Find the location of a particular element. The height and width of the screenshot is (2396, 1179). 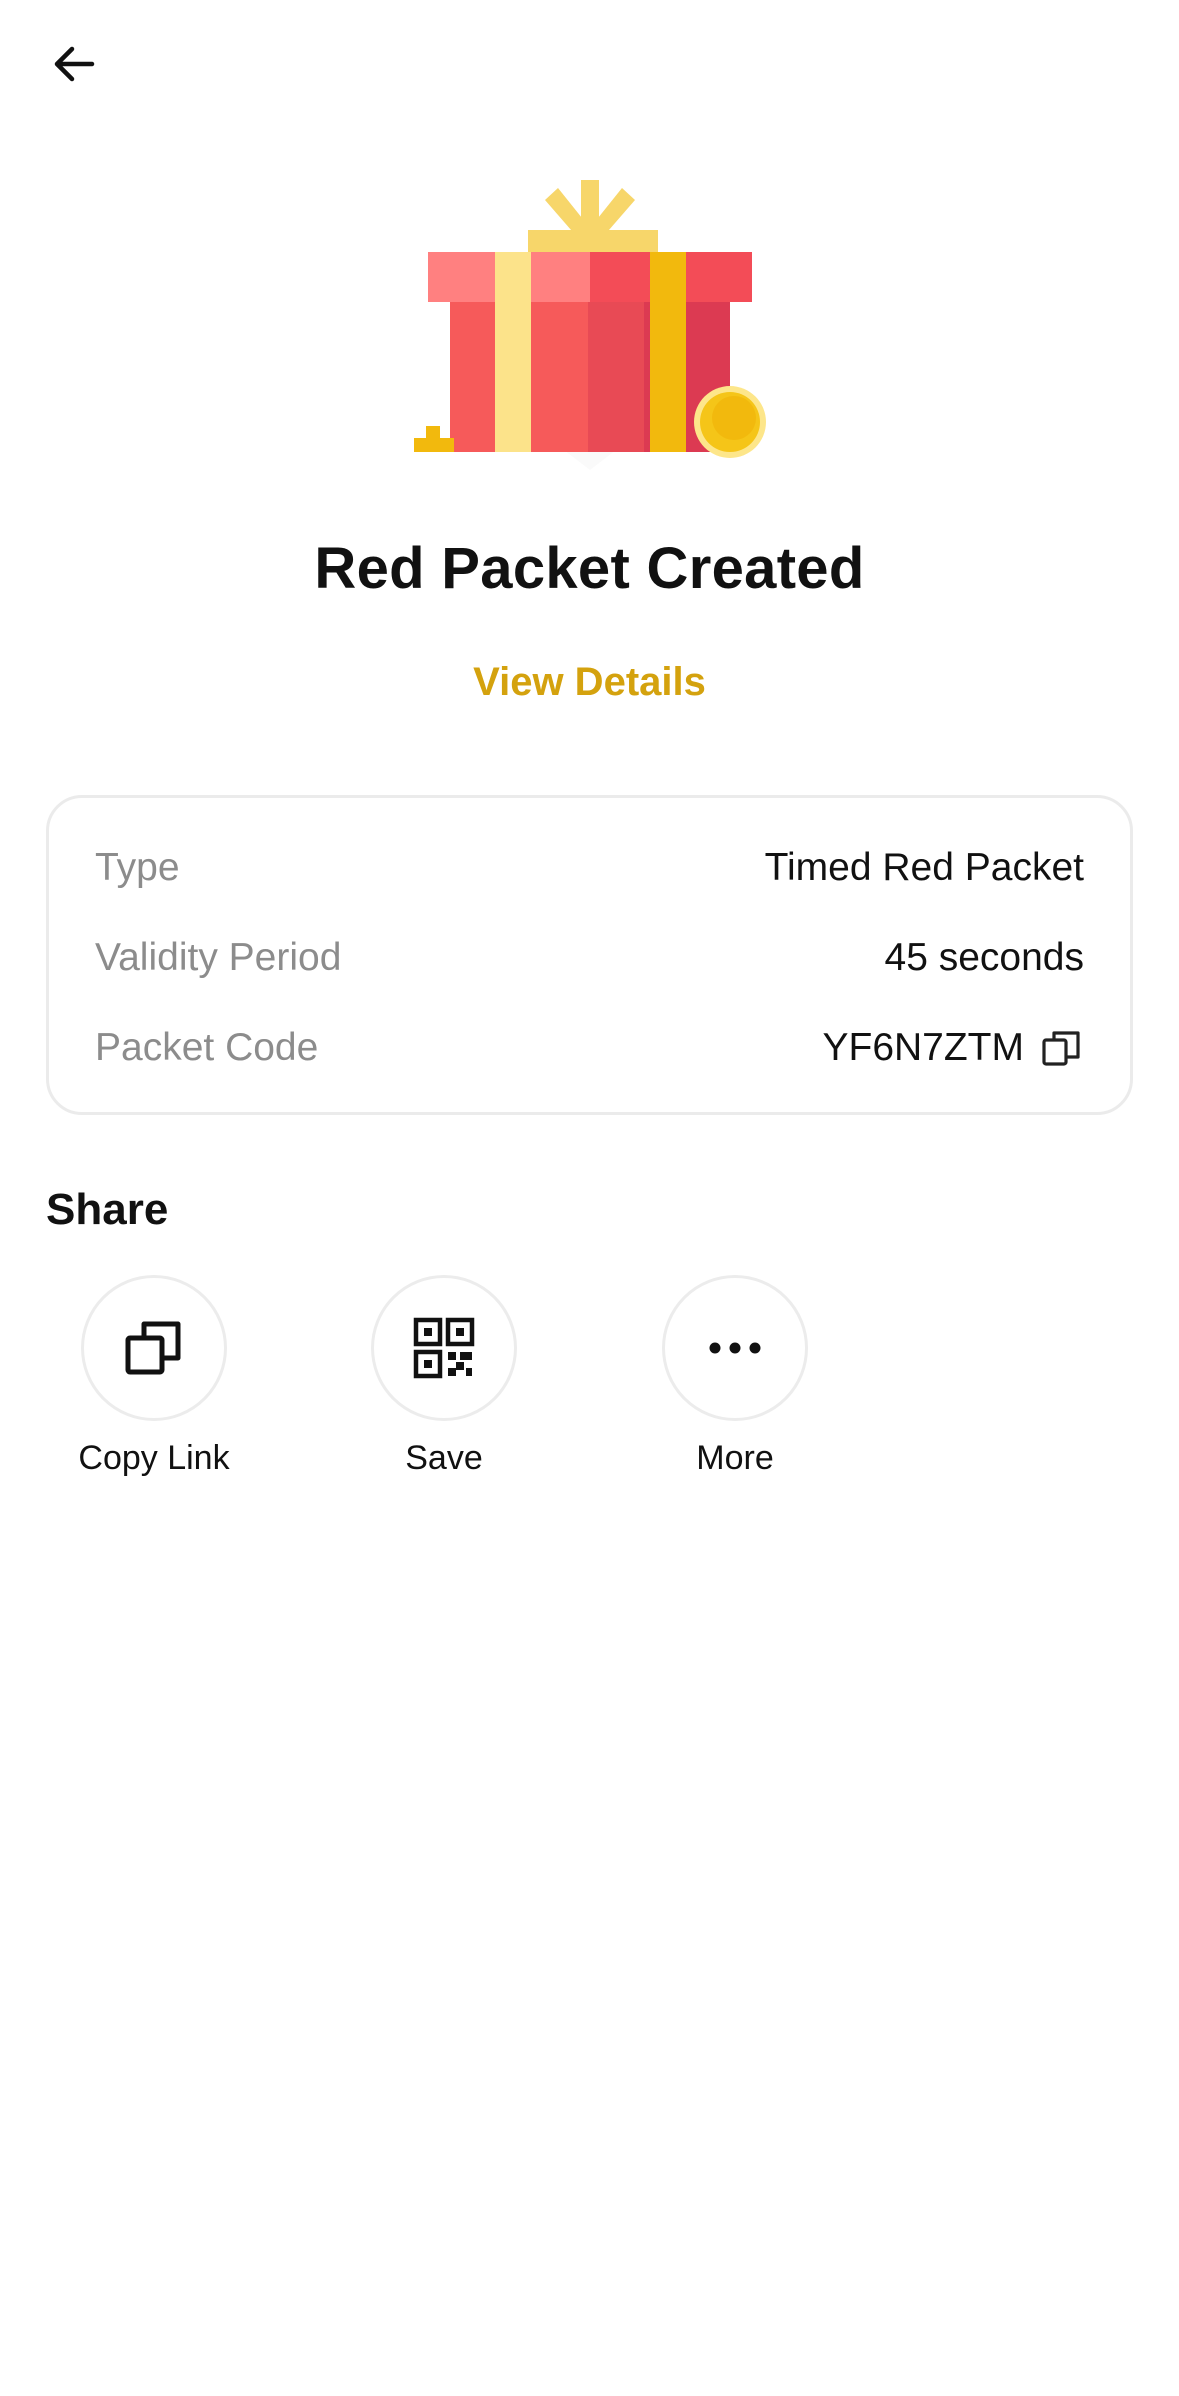

copy-link-button: Copy Link is located at coordinates (154, 1376).